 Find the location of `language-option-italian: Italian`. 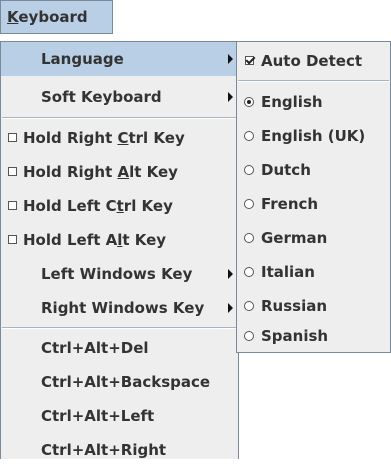

language-option-italian: Italian is located at coordinates (313, 272).